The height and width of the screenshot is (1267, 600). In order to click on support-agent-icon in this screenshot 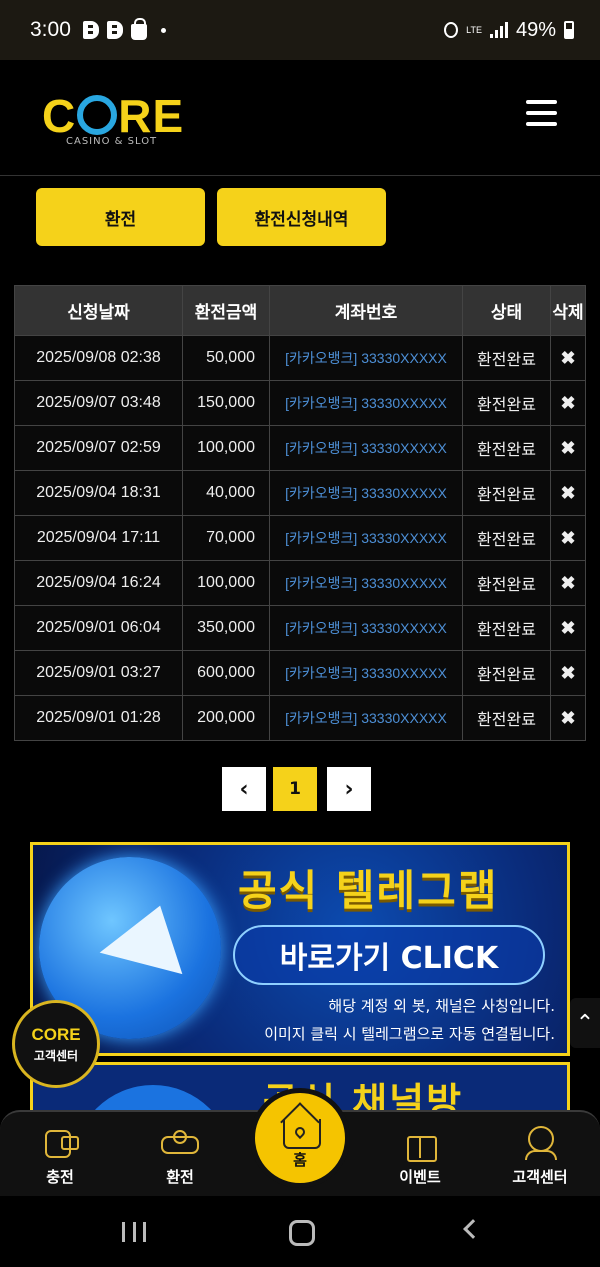, I will do `click(540, 1143)`.